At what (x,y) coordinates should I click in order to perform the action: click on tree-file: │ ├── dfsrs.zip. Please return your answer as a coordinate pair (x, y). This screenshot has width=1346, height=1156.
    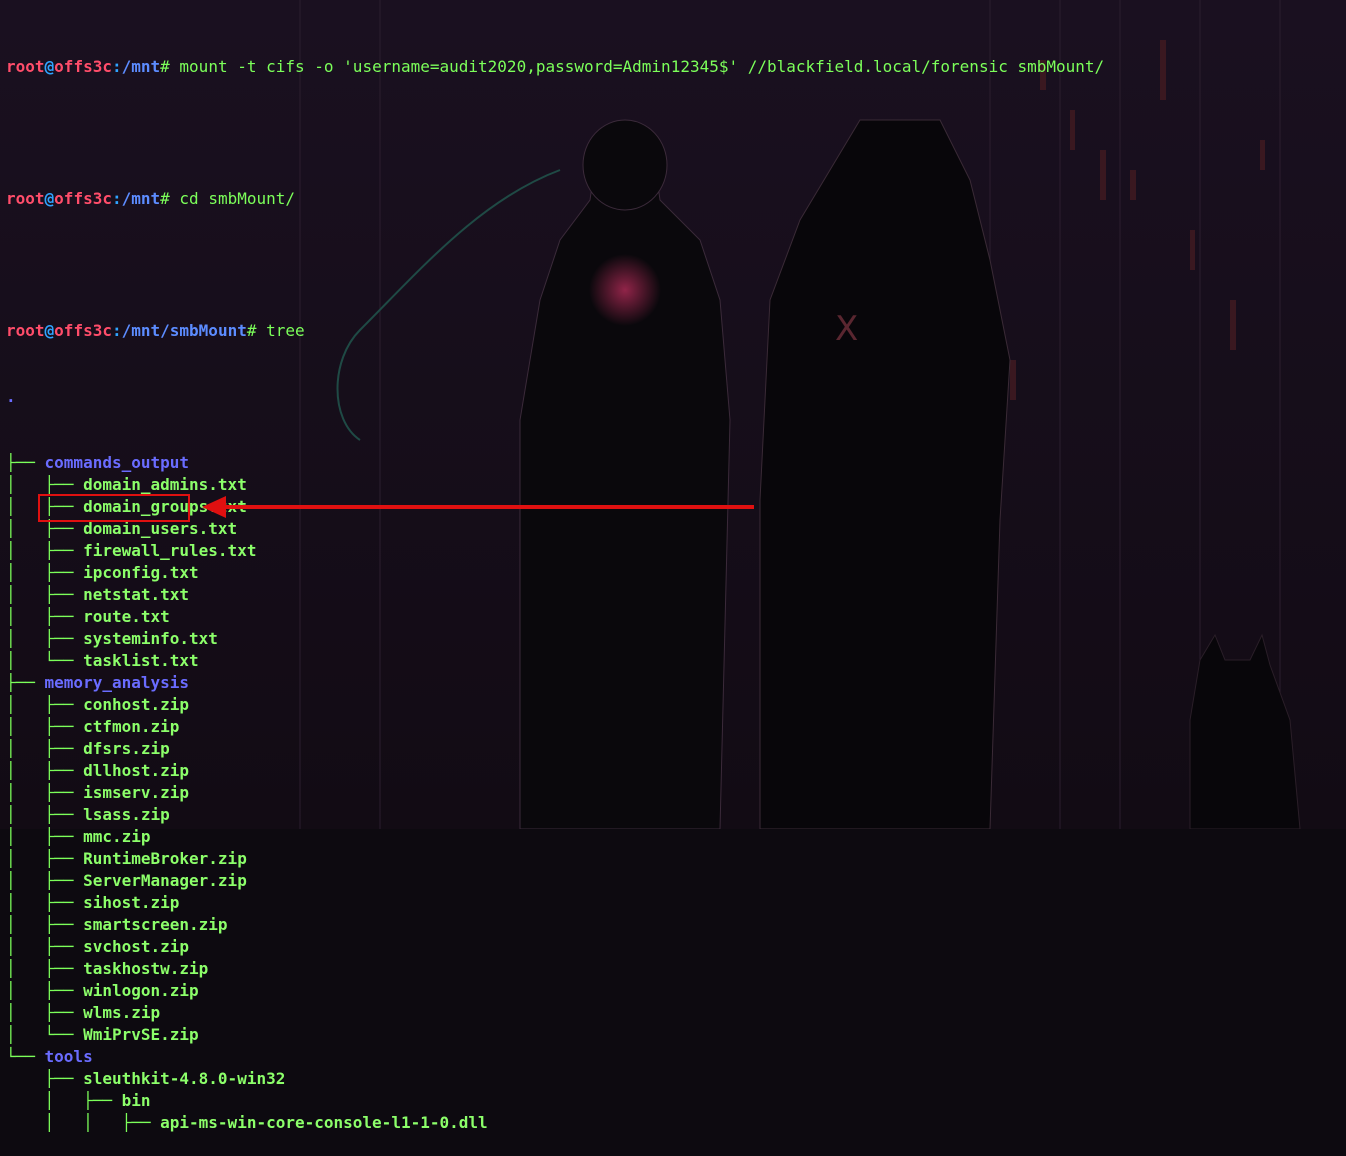
    Looking at the image, I should click on (676, 749).